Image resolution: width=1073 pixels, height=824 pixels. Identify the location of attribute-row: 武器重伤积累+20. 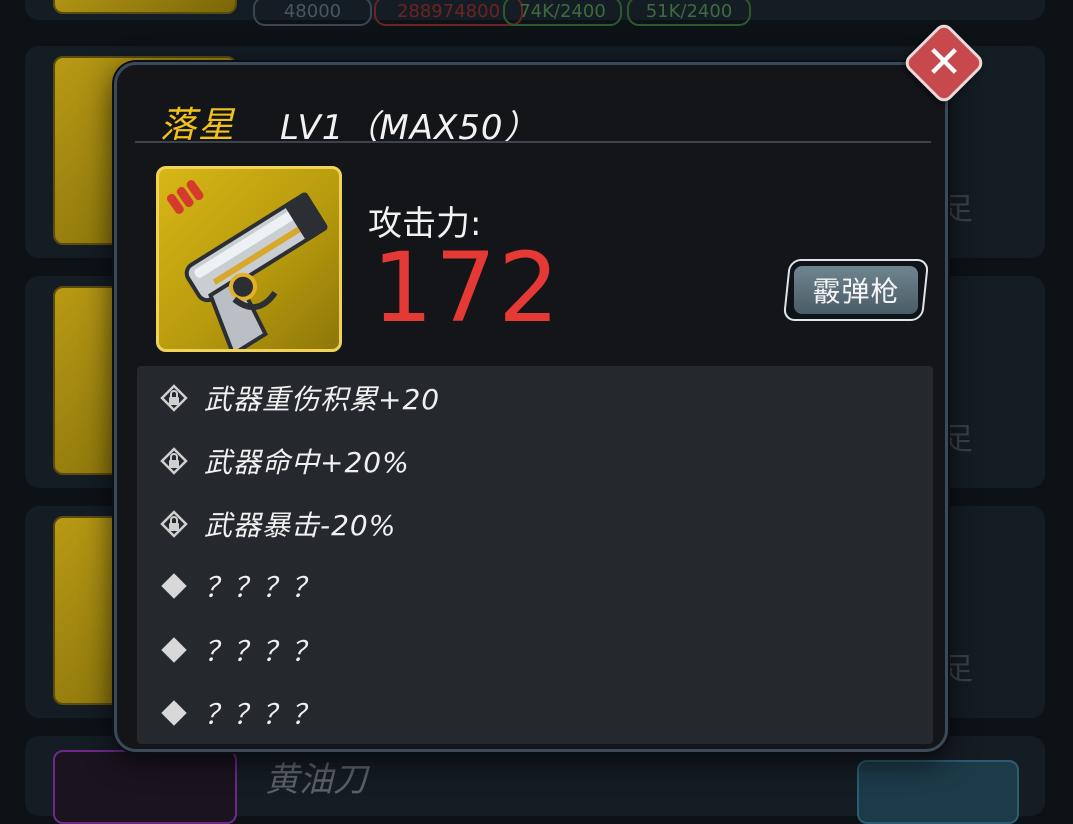
(300, 398).